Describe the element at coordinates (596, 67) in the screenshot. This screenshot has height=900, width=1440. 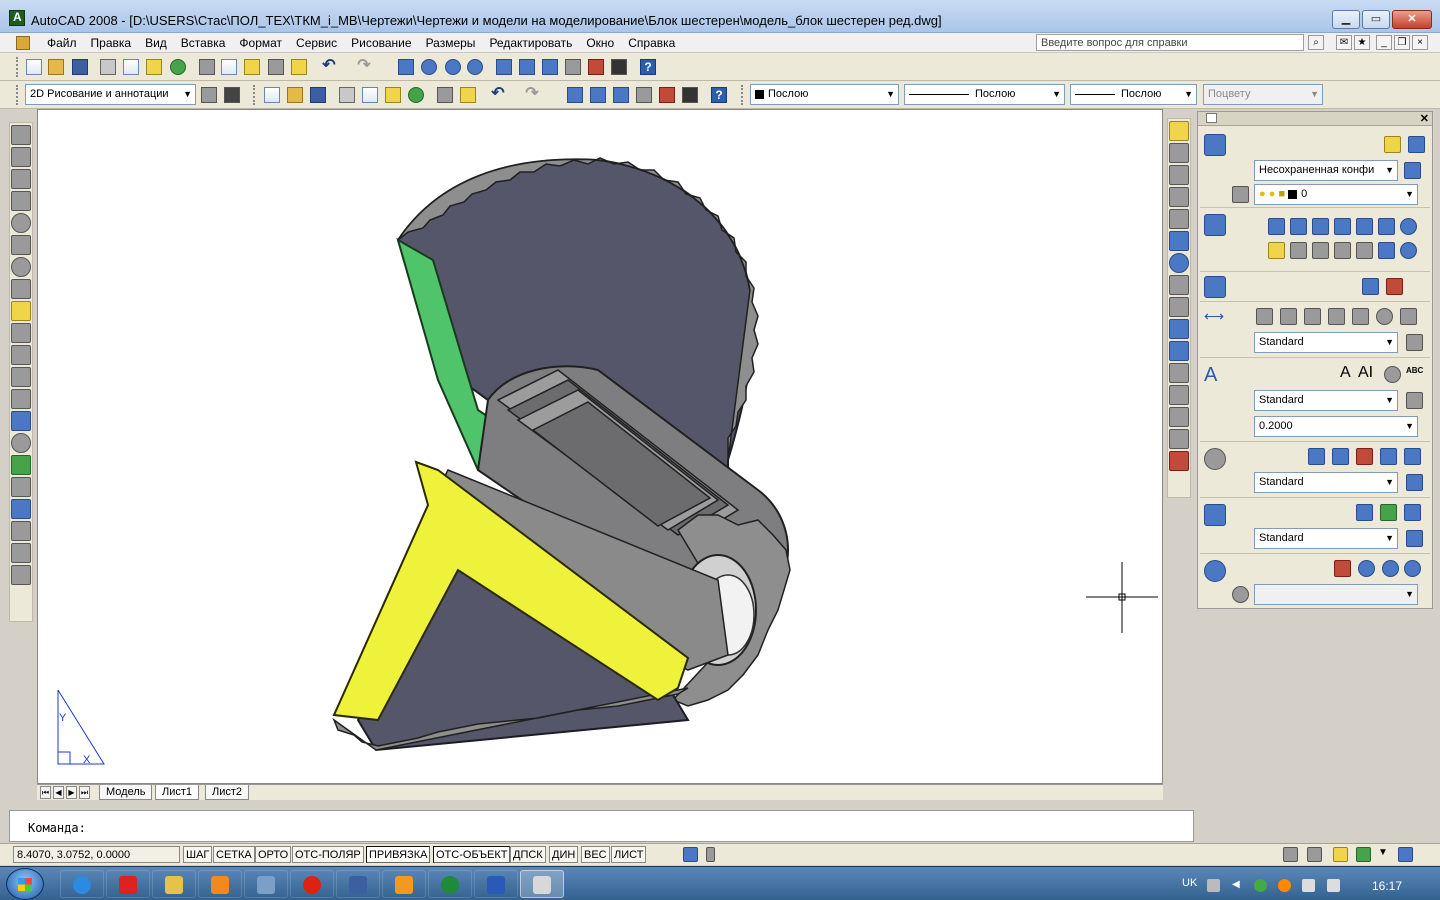
I see `markup-icon` at that location.